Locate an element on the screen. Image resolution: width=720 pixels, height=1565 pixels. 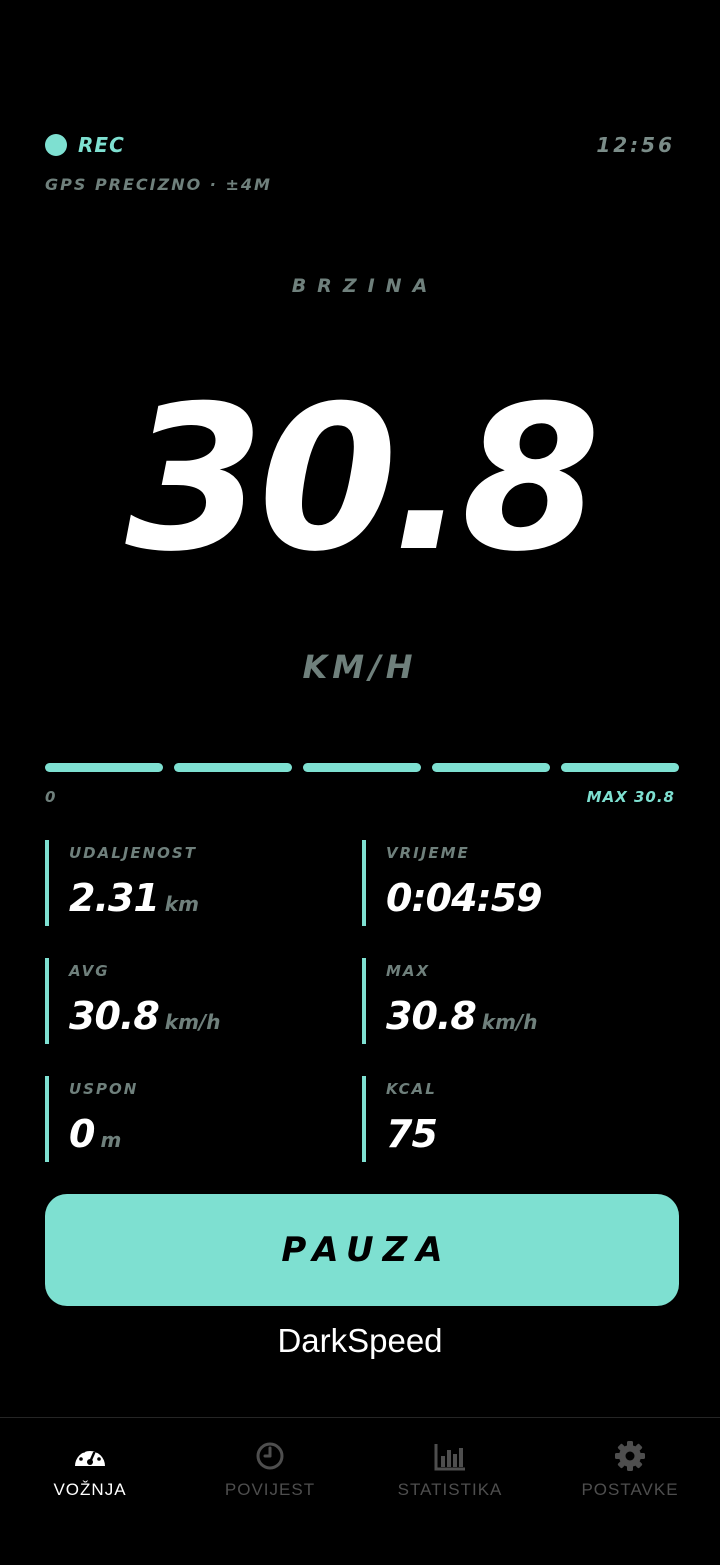
nav-item-povijest: POVIJEST is located at coordinates (270, 1491).